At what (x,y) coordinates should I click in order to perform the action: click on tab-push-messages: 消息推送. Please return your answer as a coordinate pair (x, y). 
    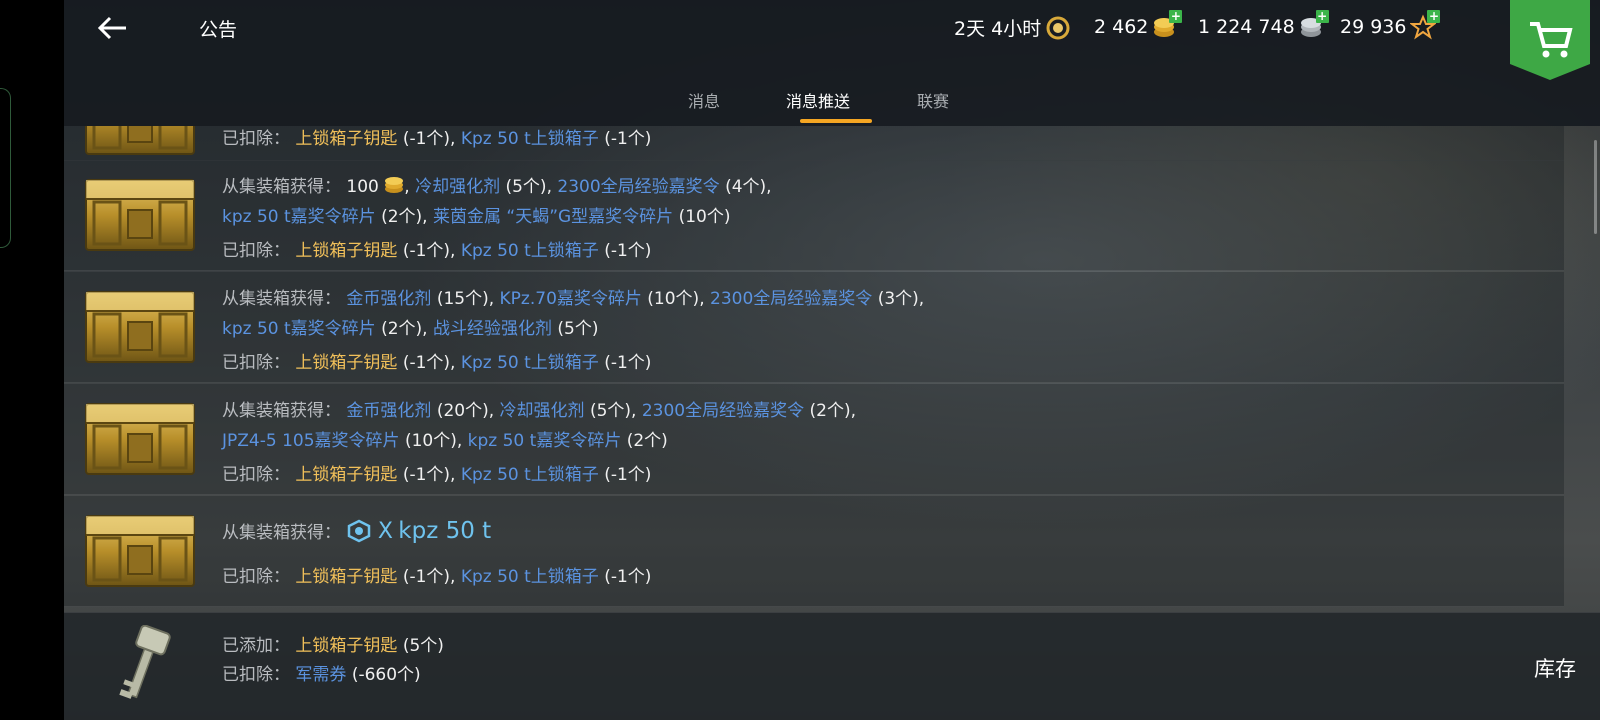
    Looking at the image, I should click on (818, 100).